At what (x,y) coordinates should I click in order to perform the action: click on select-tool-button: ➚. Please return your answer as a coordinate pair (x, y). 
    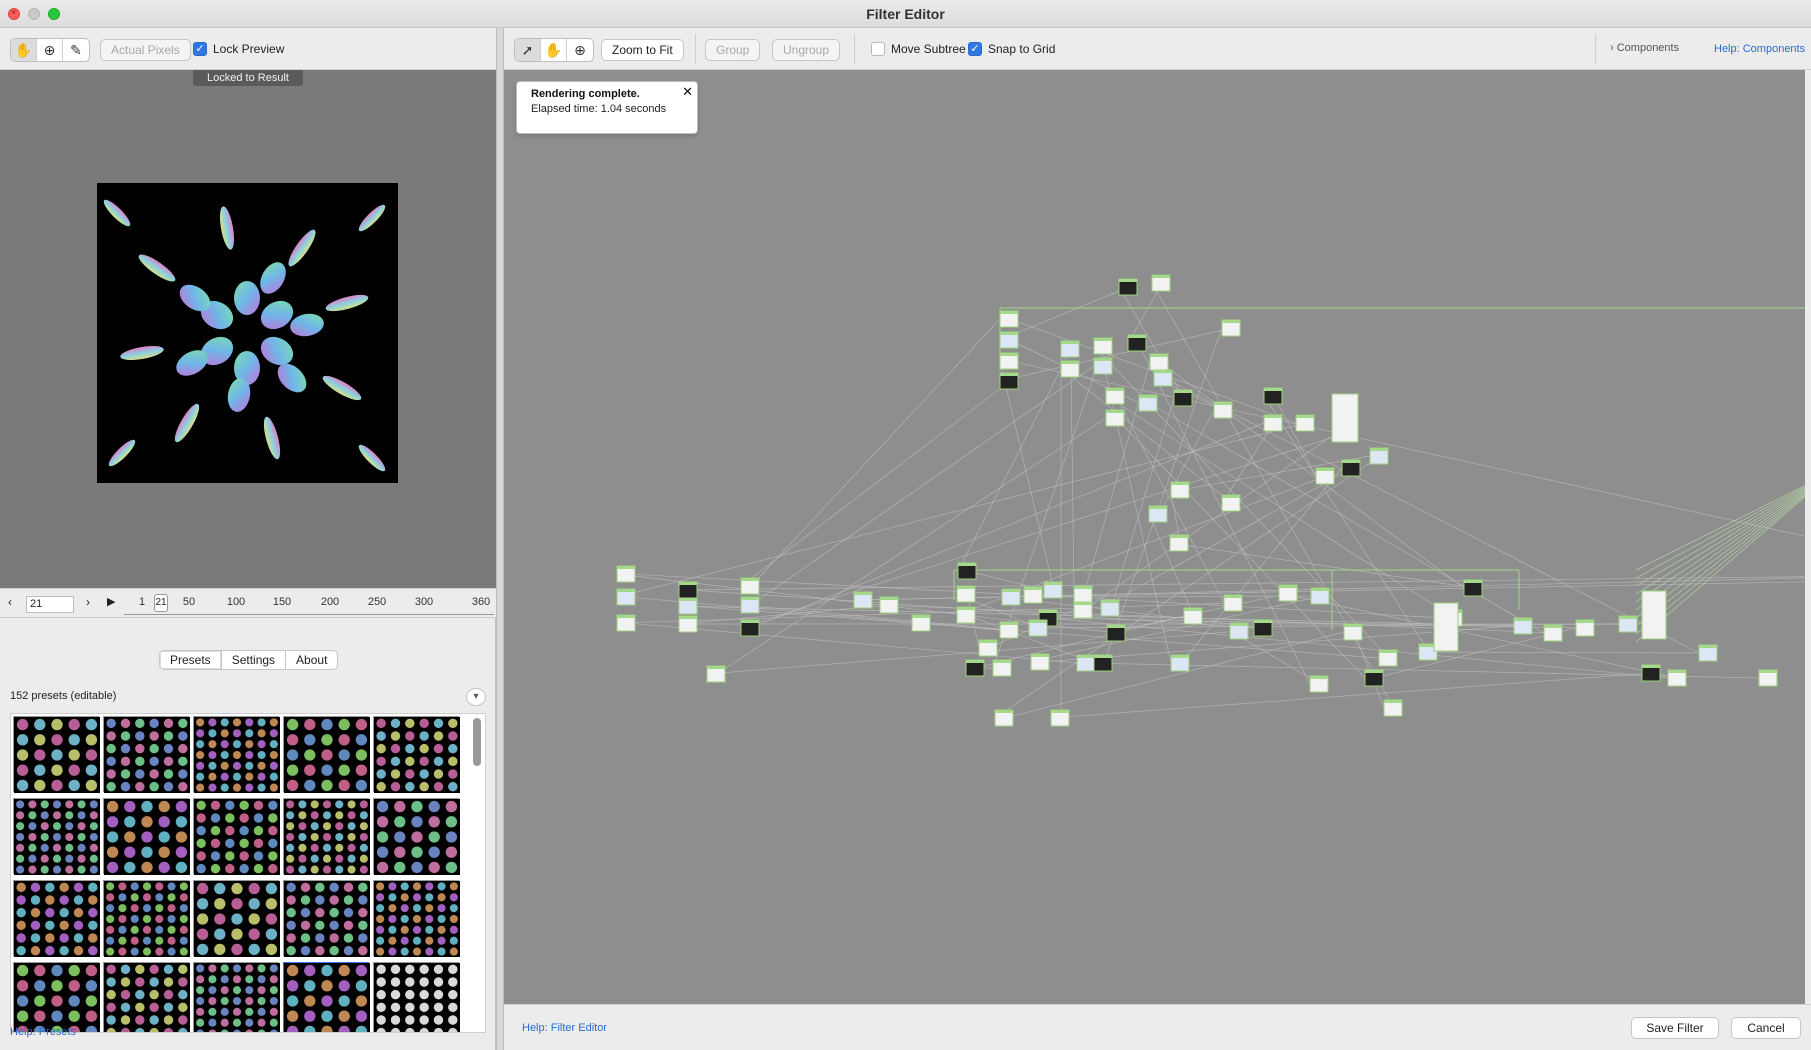
    Looking at the image, I should click on (528, 50).